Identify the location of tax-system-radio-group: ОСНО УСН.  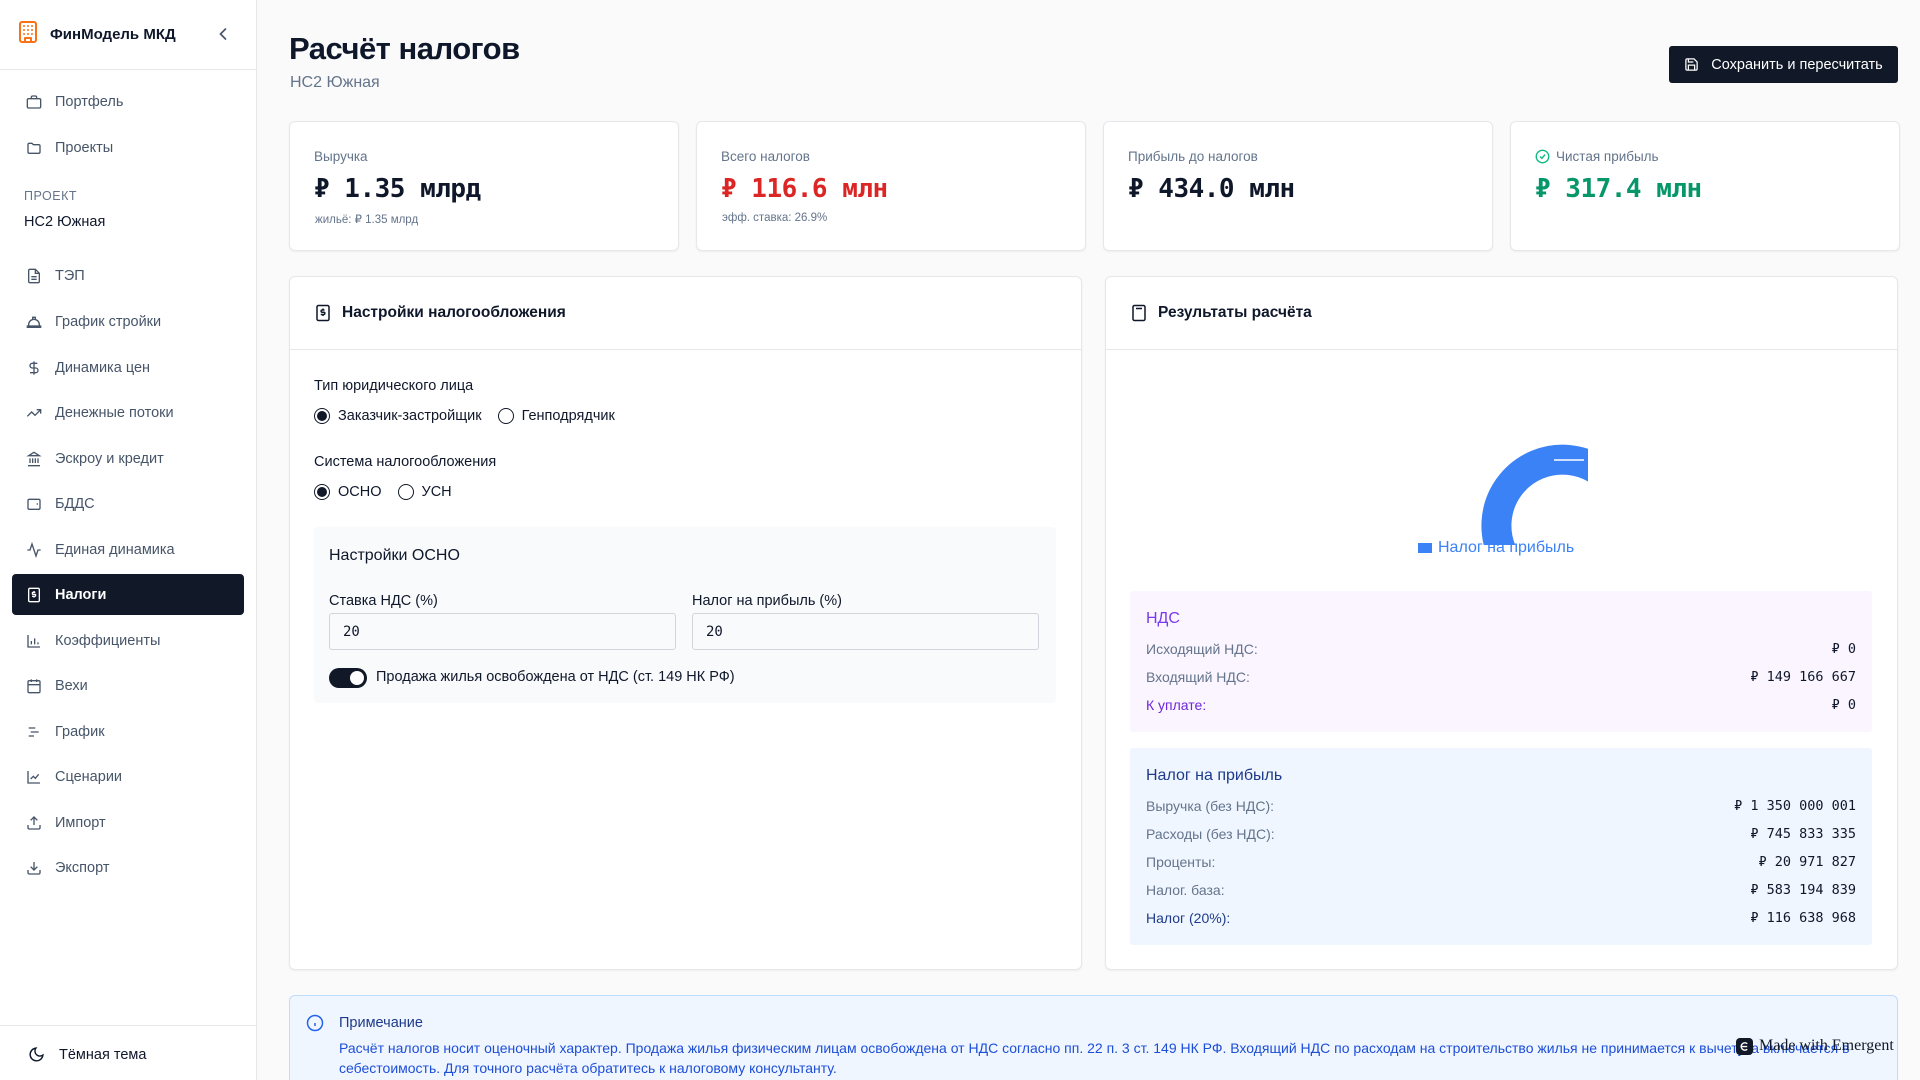
(391, 492).